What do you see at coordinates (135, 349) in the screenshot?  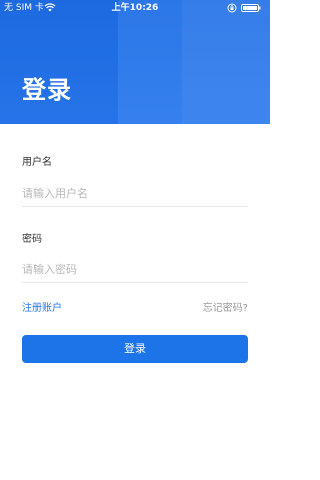 I see `login-button: 登录` at bounding box center [135, 349].